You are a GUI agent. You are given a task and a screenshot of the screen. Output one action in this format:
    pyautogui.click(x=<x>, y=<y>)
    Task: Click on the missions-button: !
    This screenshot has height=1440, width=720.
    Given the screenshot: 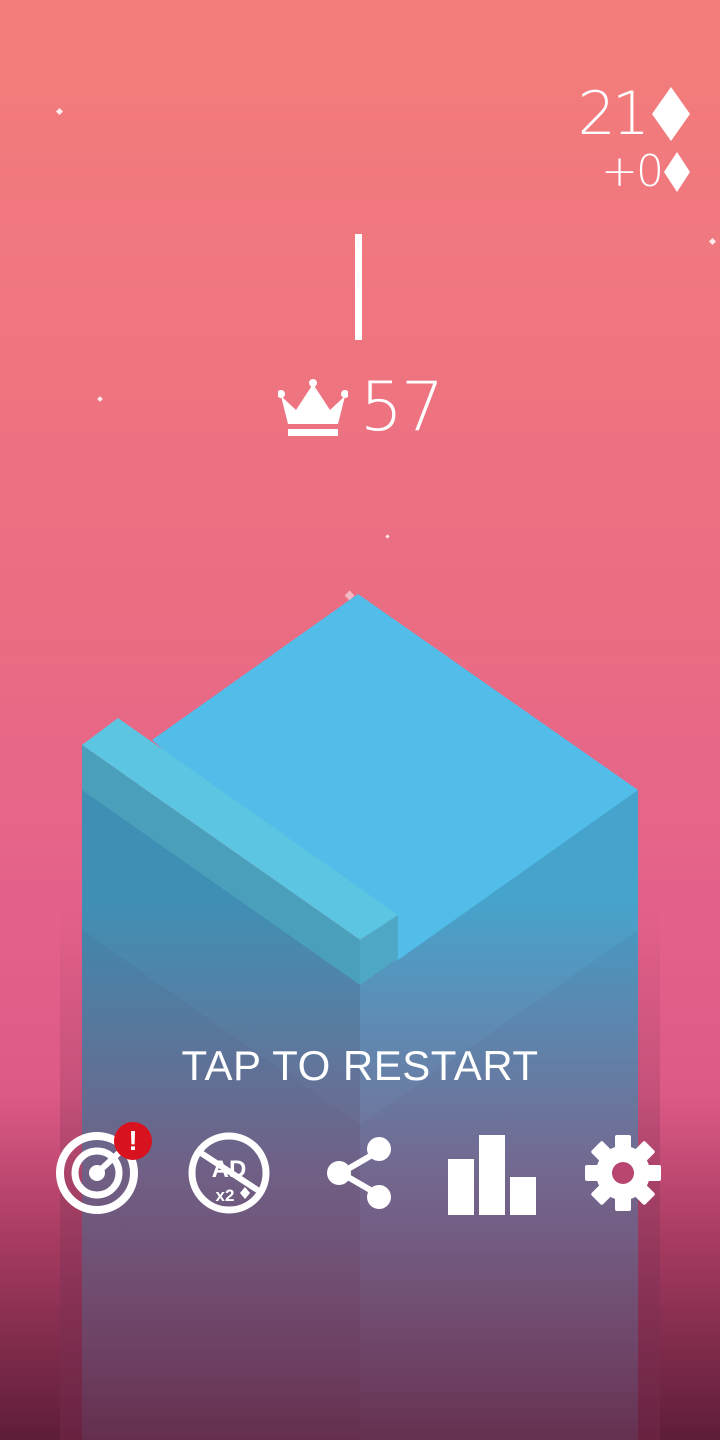 What is the action you would take?
    pyautogui.click(x=102, y=1170)
    